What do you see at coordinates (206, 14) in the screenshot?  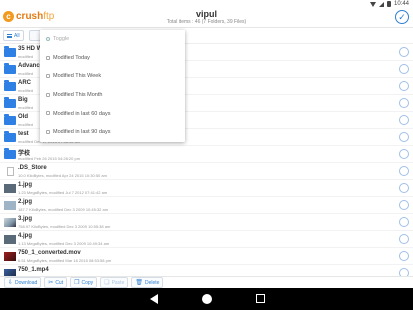 I see `folder-title: vipul` at bounding box center [206, 14].